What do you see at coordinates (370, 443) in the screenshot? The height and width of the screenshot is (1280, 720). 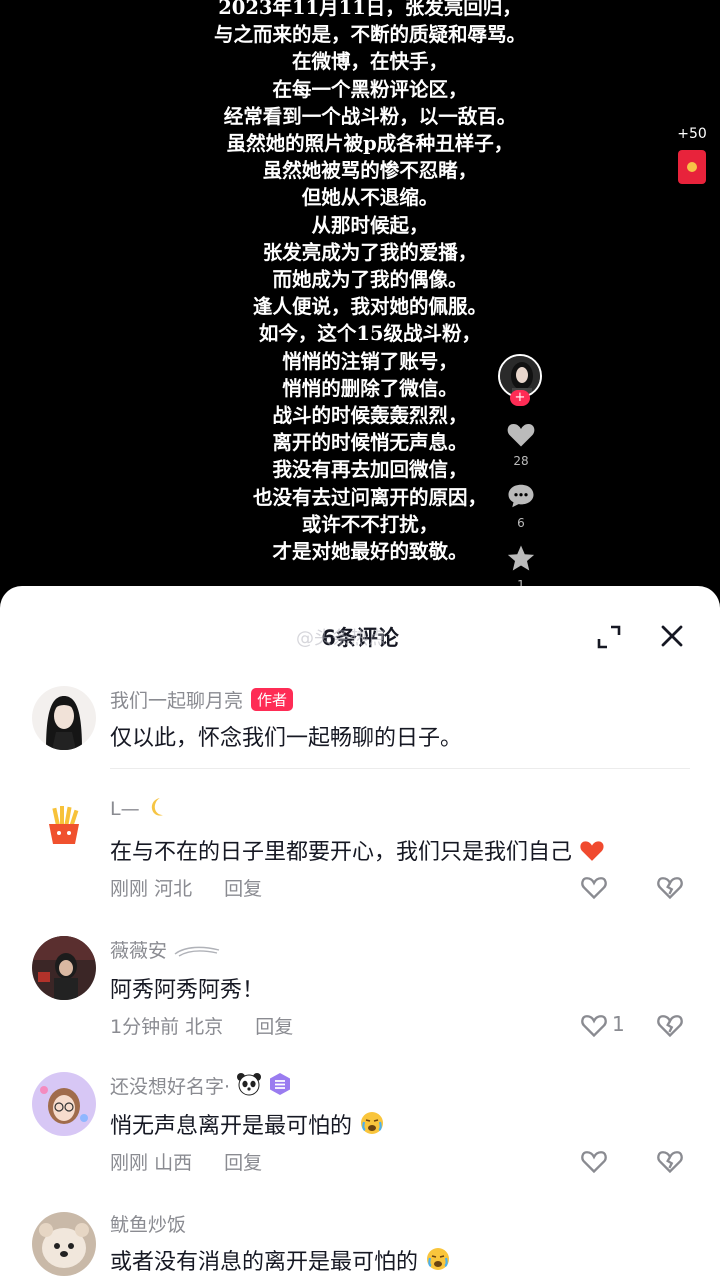 I see `caption-line: 离开的时候悄无声息。` at bounding box center [370, 443].